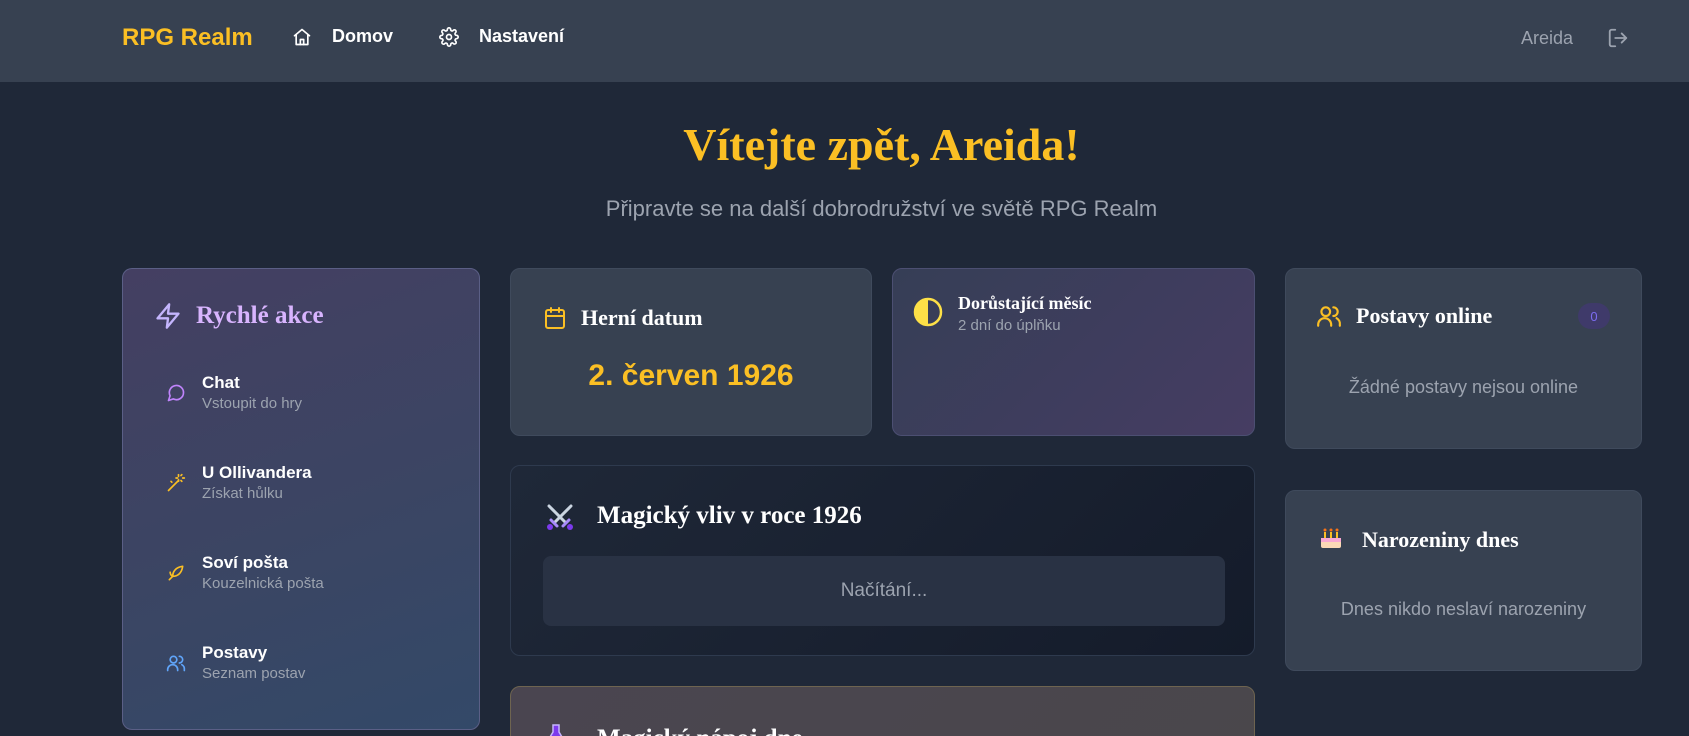 The image size is (1689, 736). I want to click on game-date-header: Herní datum, so click(623, 318).